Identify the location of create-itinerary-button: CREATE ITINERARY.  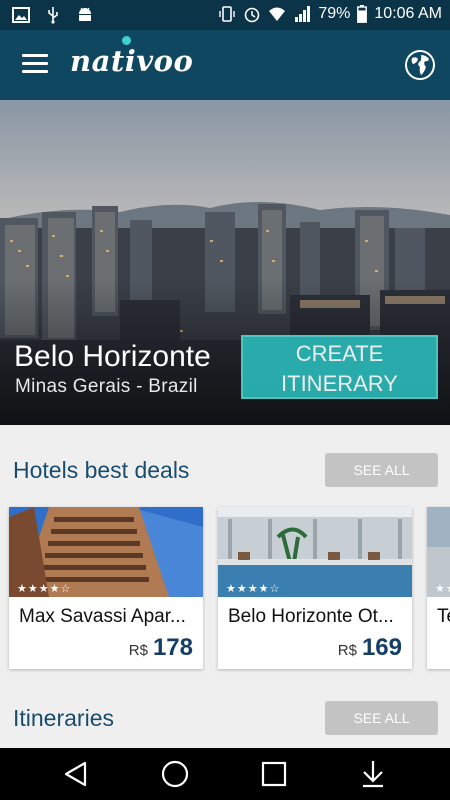
(339, 367).